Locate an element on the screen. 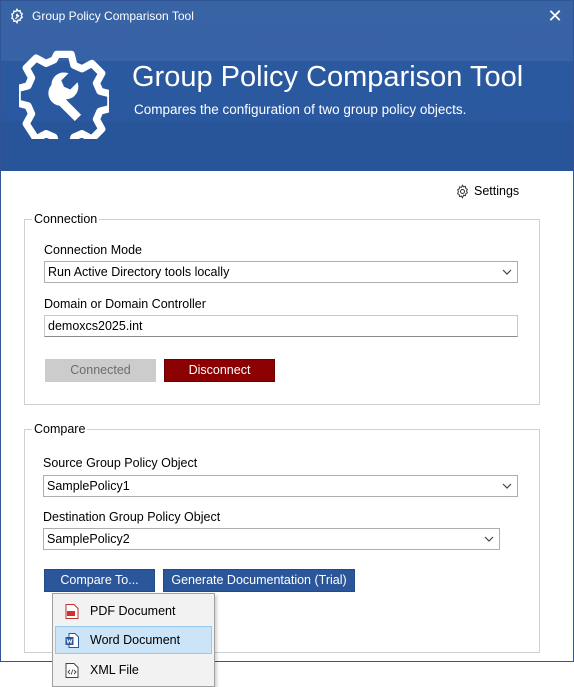 The width and height of the screenshot is (574, 687). gear-wrench-icon is located at coordinates (64, 94).